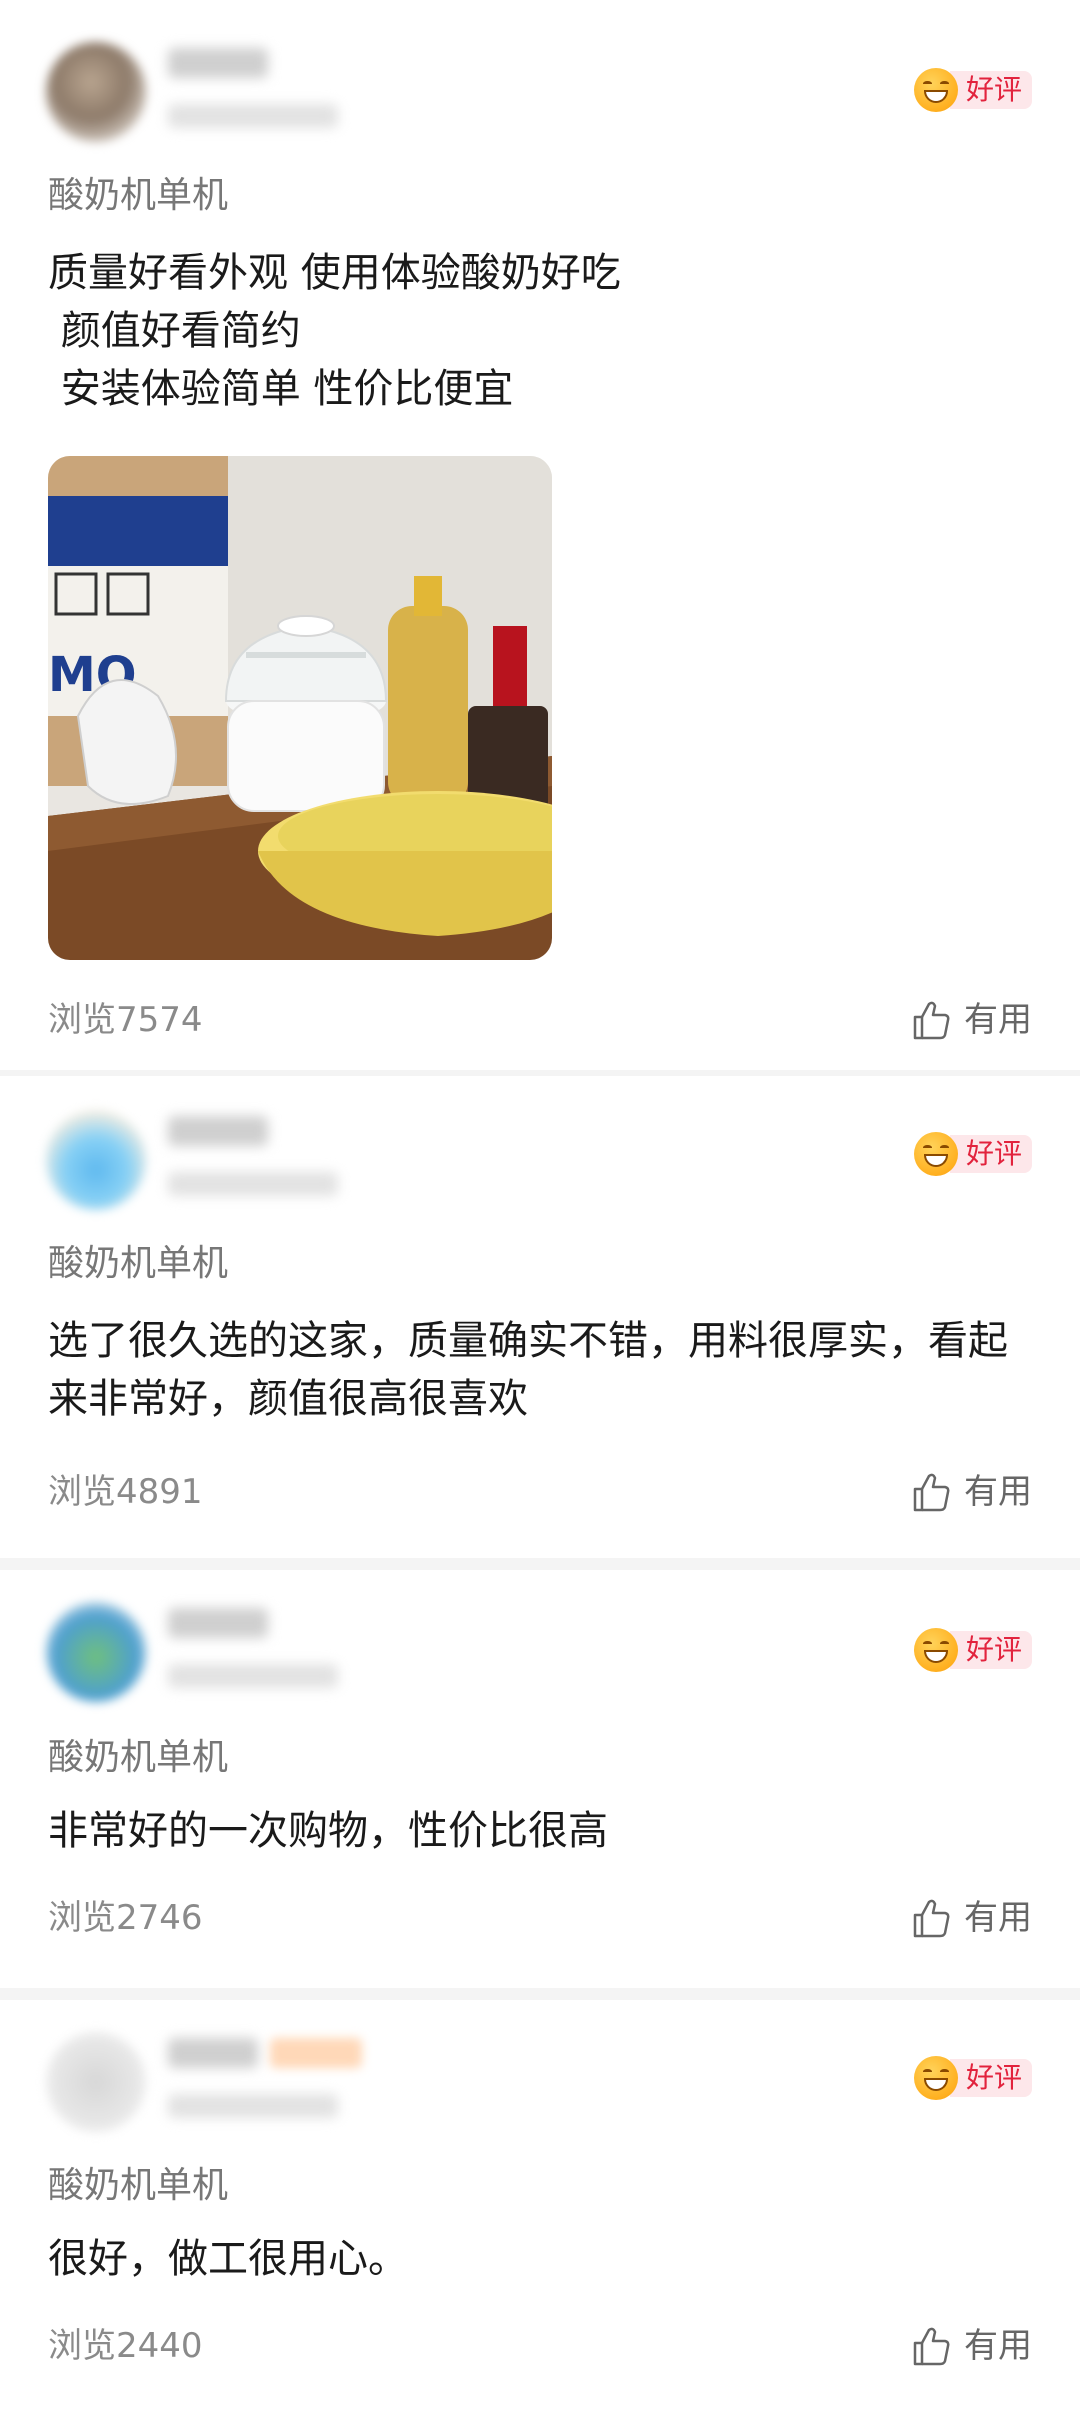 This screenshot has width=1080, height=2416. Describe the element at coordinates (174, 331) in the screenshot. I see `review-content-line: 颜值好看简约` at that location.